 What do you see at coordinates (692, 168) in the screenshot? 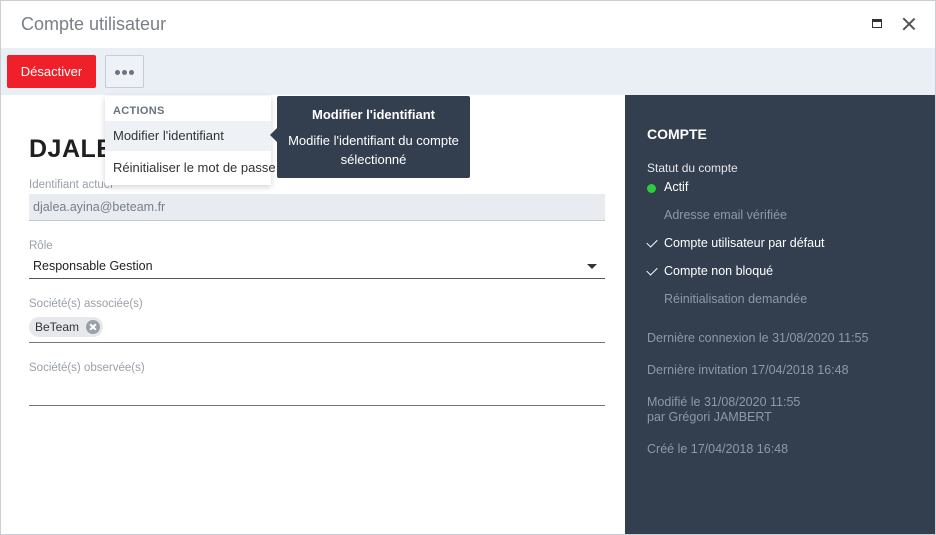
I see `account-status-label: Statut du compte` at bounding box center [692, 168].